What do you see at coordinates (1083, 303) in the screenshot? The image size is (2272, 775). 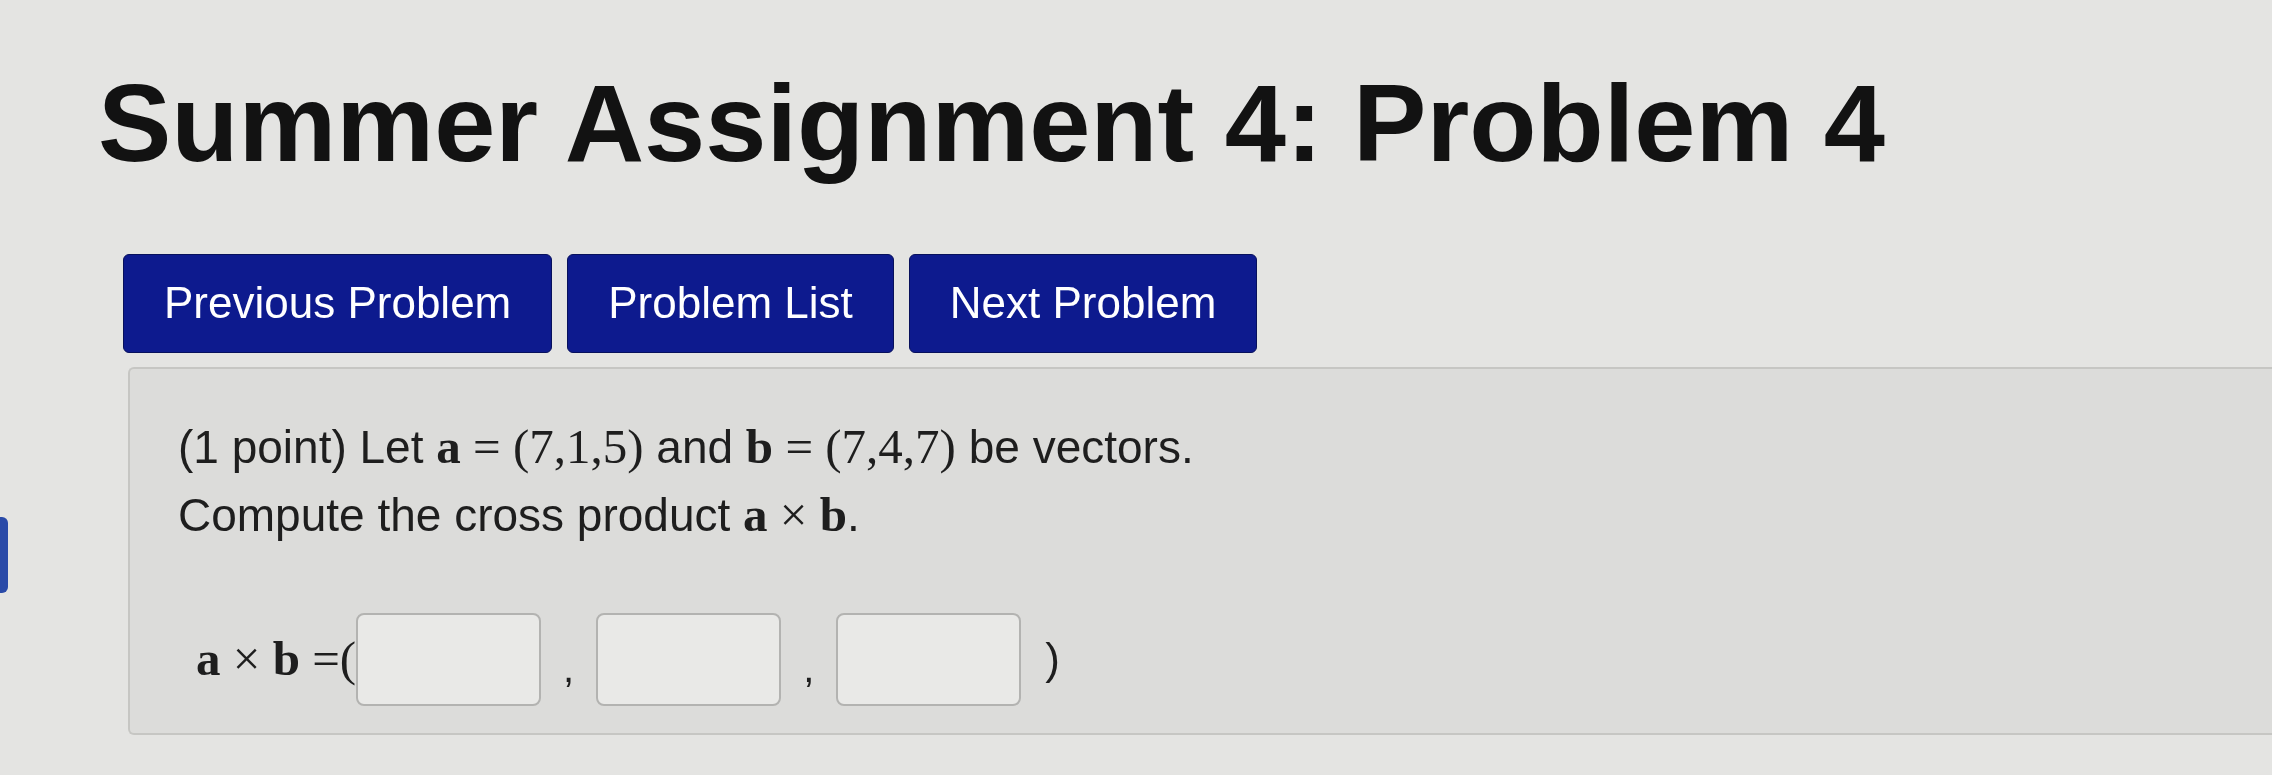 I see `nav-button: Next Problem` at bounding box center [1083, 303].